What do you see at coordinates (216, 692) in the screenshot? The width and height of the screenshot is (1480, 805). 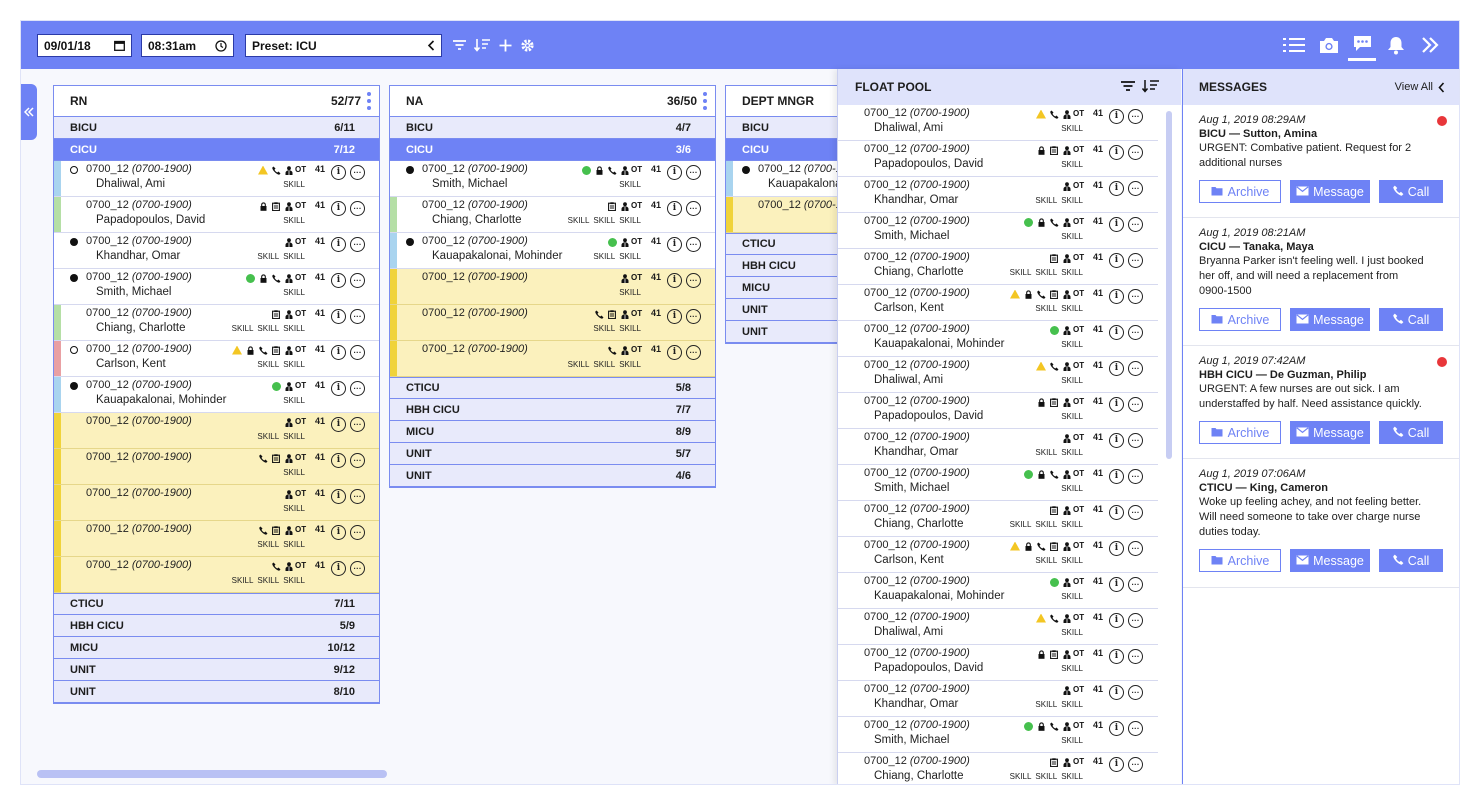 I see `unit-row-unit: UNIT 8/10` at bounding box center [216, 692].